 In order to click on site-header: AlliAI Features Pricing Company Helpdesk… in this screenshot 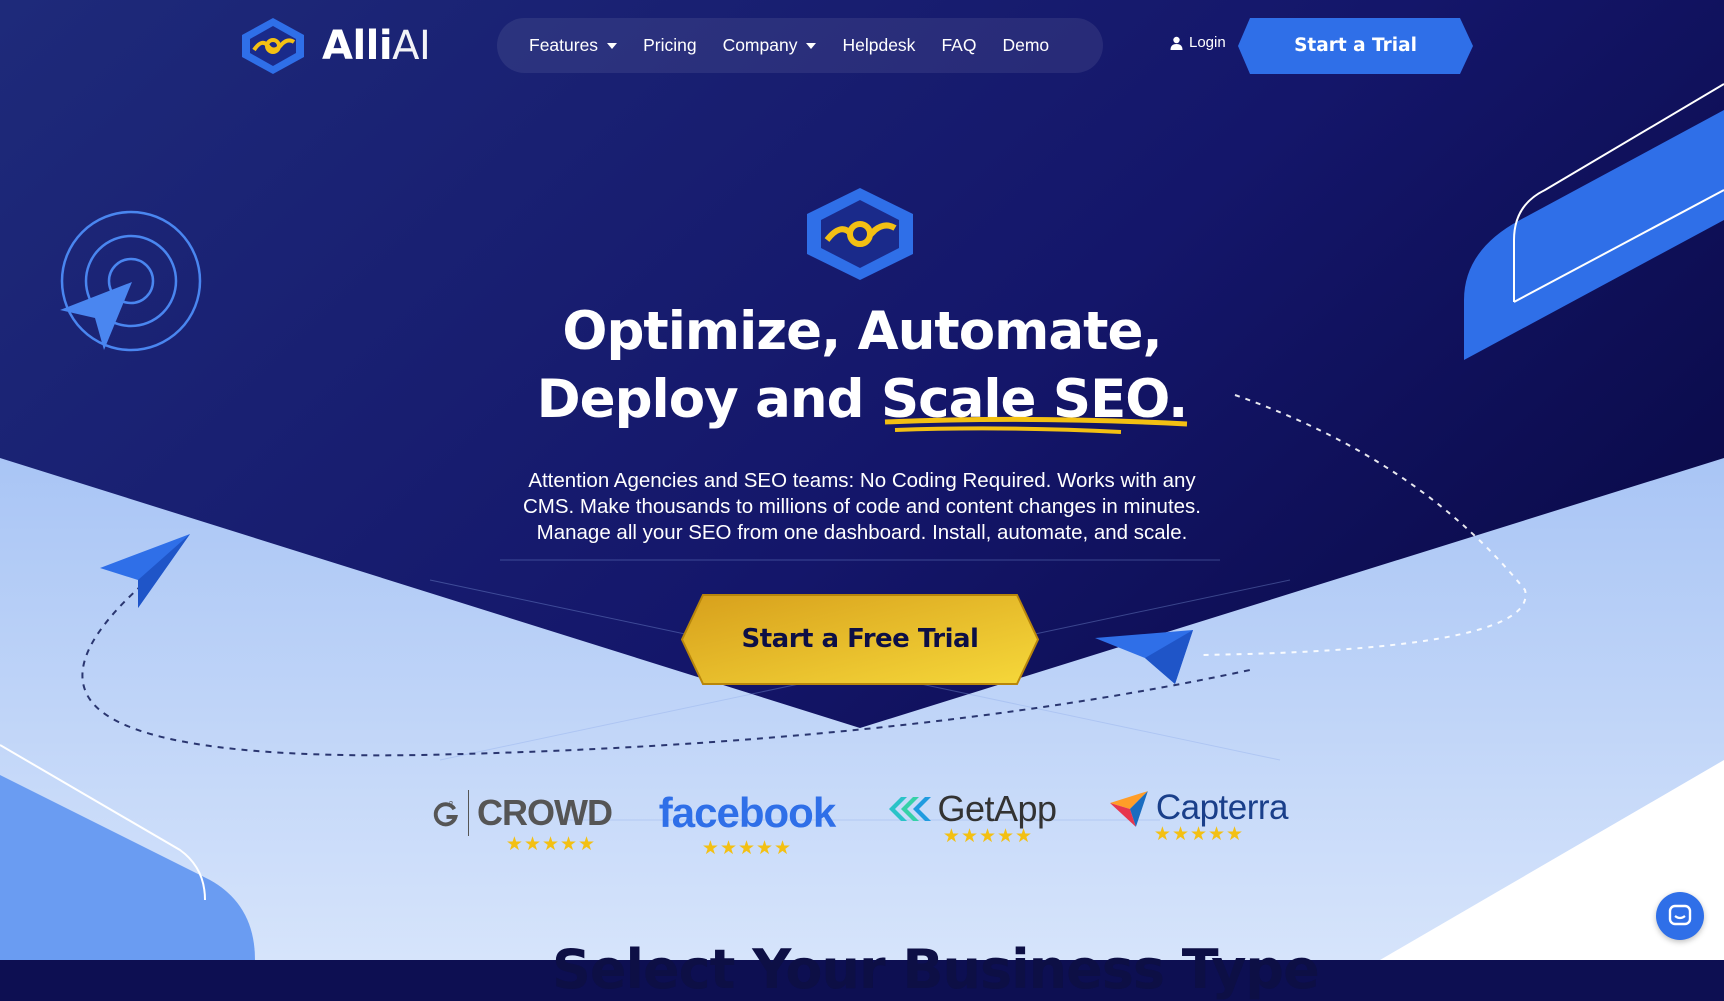, I will do `click(862, 46)`.